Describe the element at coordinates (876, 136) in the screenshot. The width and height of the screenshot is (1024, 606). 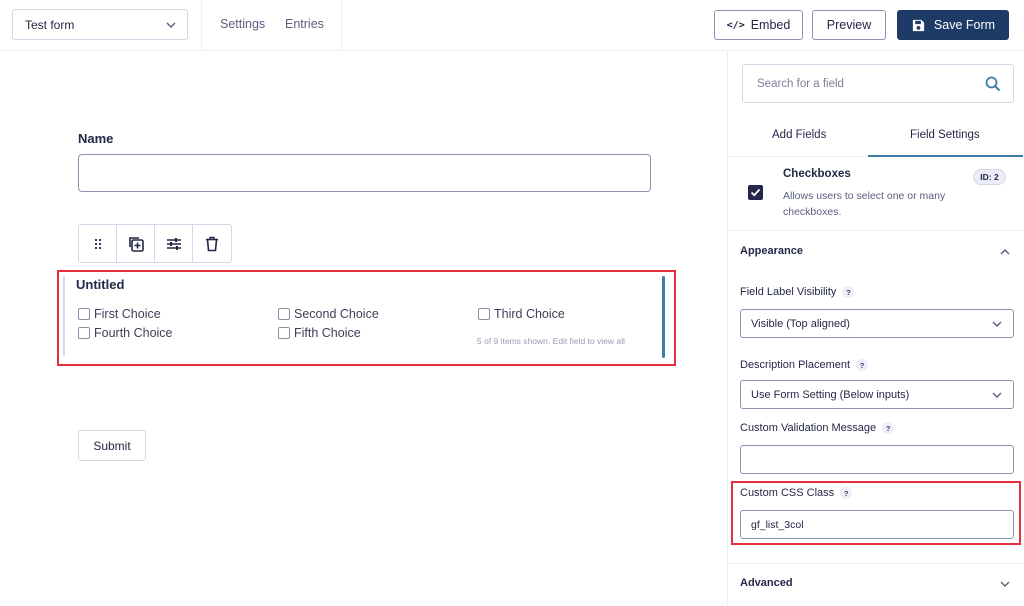
I see `sidebar-tabs: Add Fields Field Settings` at that location.